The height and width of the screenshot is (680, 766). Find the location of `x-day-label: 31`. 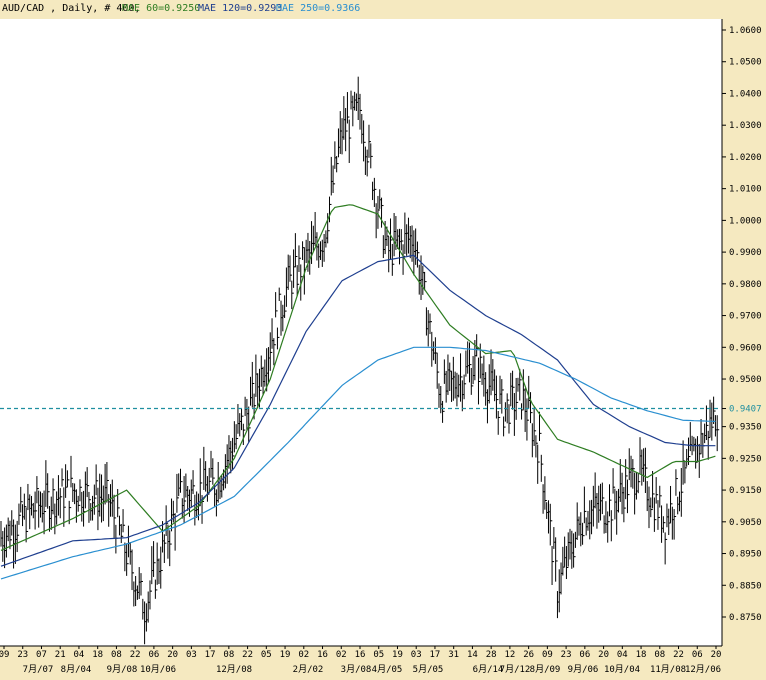

x-day-label: 31 is located at coordinates (453, 655).